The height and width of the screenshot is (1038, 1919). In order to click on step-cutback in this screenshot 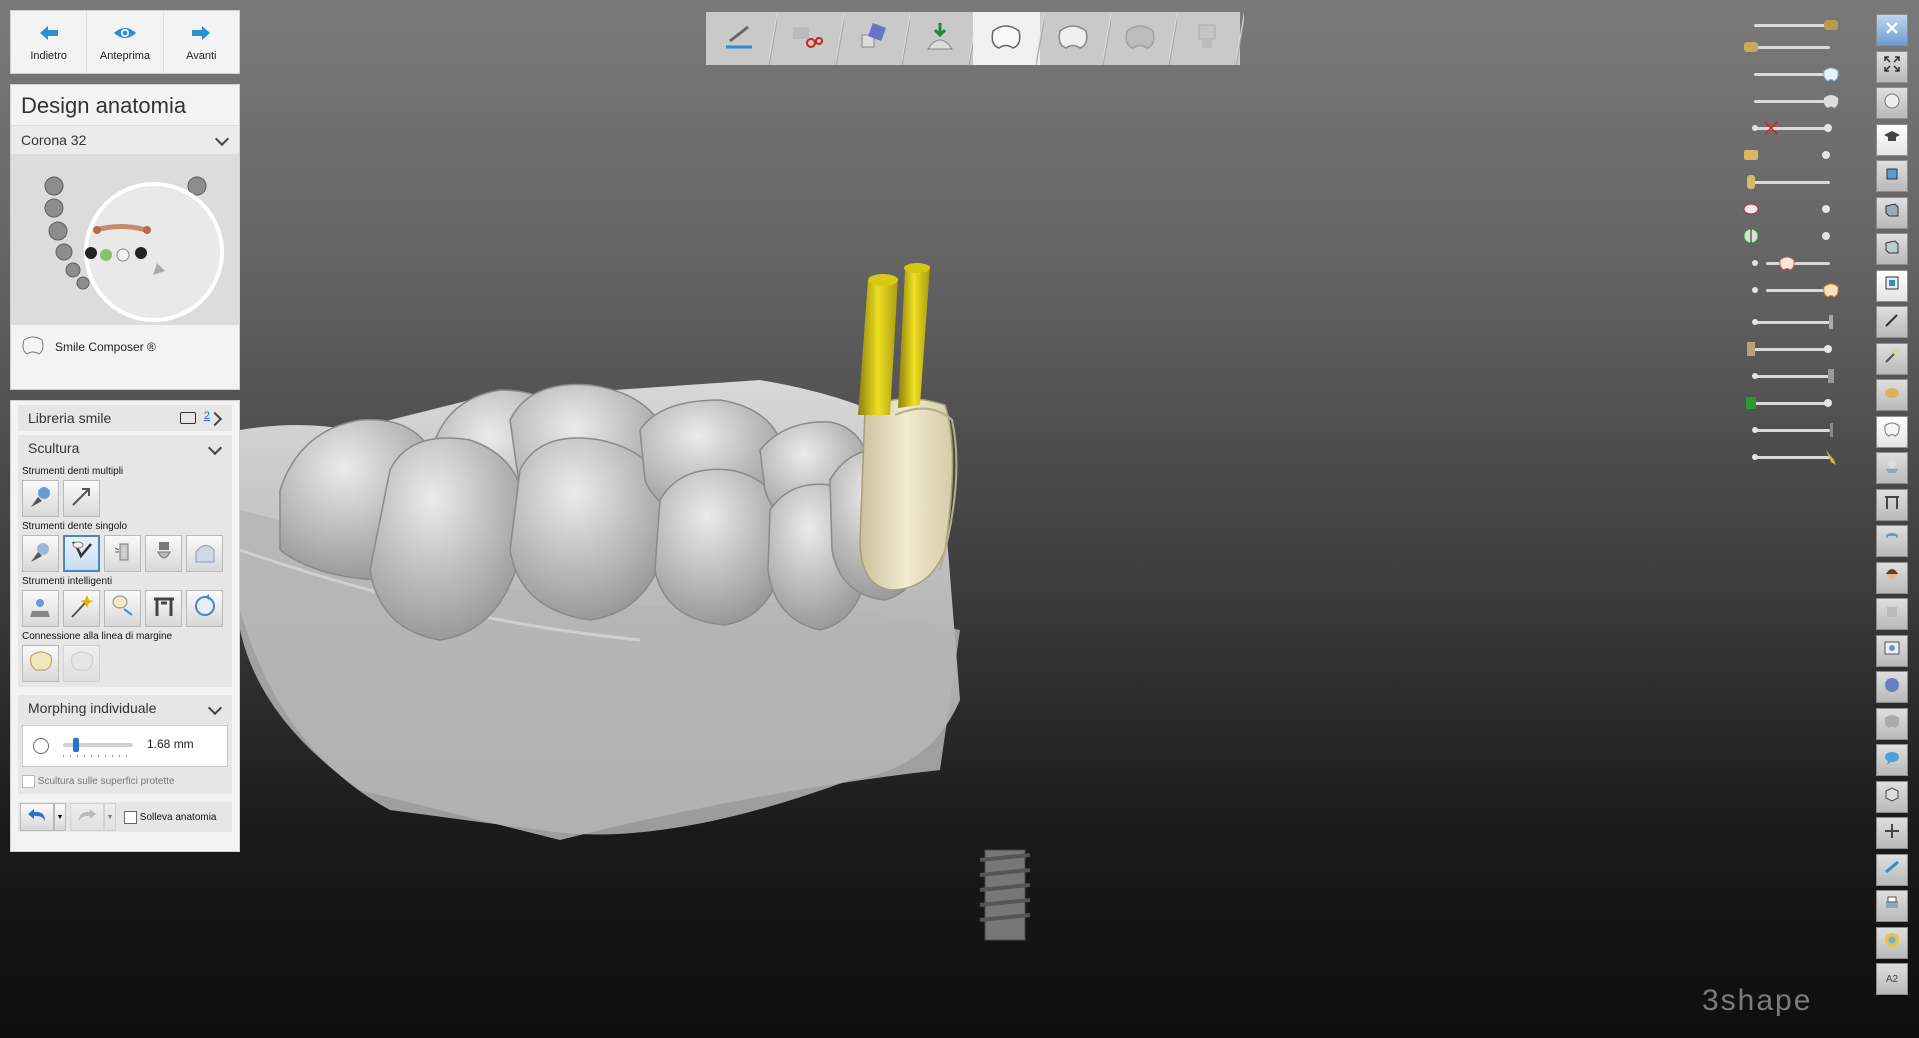, I will do `click(1075, 38)`.